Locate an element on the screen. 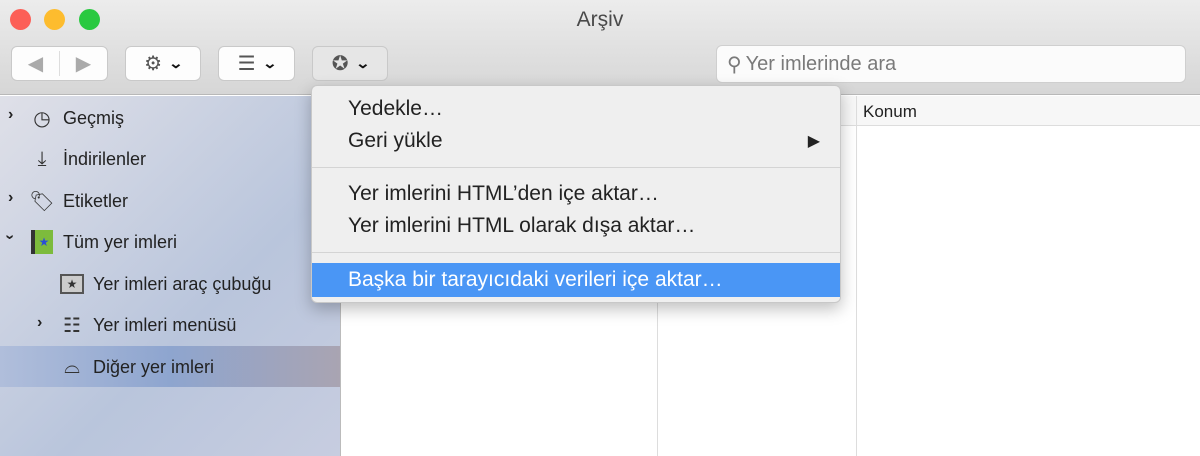 This screenshot has height=456, width=1200. sidebar-item-bookmarks-menu: ☷ Yer imleri menüsü is located at coordinates (147, 325).